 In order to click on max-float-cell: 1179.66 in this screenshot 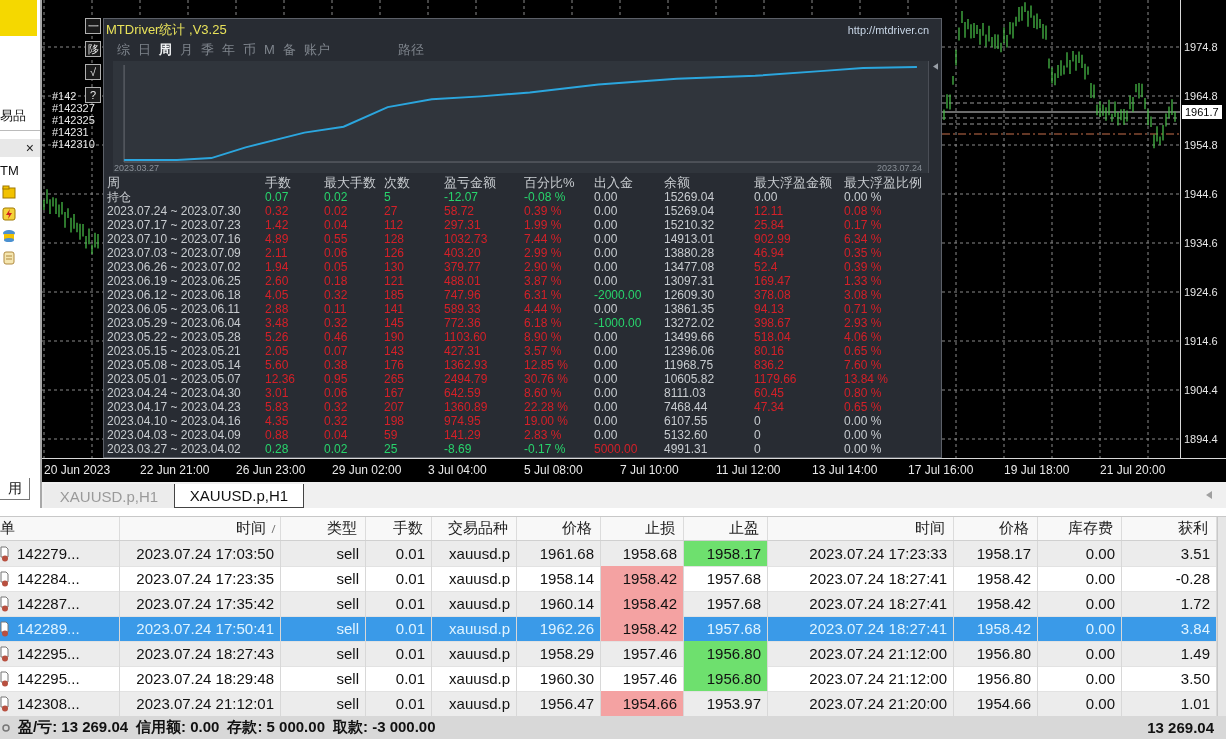, I will do `click(775, 379)`.